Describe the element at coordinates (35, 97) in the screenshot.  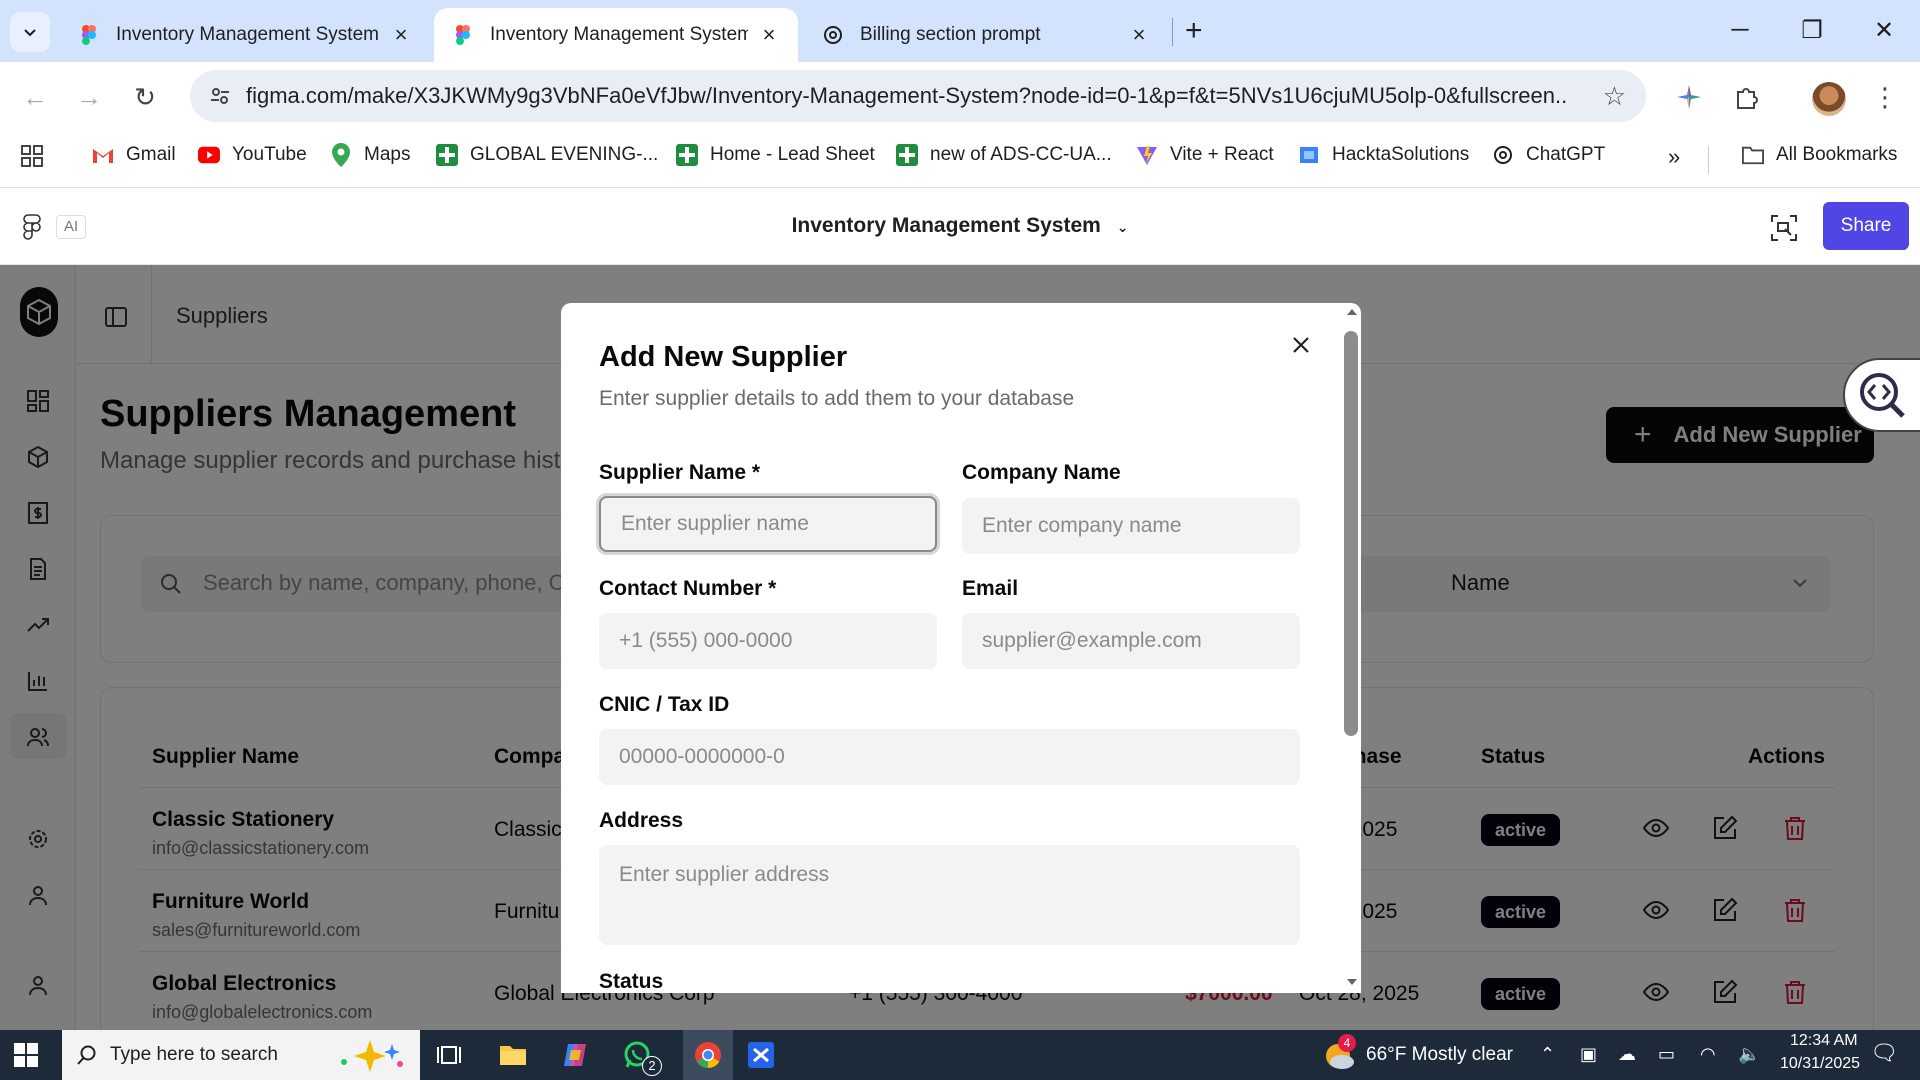
I see `back-icon: ←` at that location.